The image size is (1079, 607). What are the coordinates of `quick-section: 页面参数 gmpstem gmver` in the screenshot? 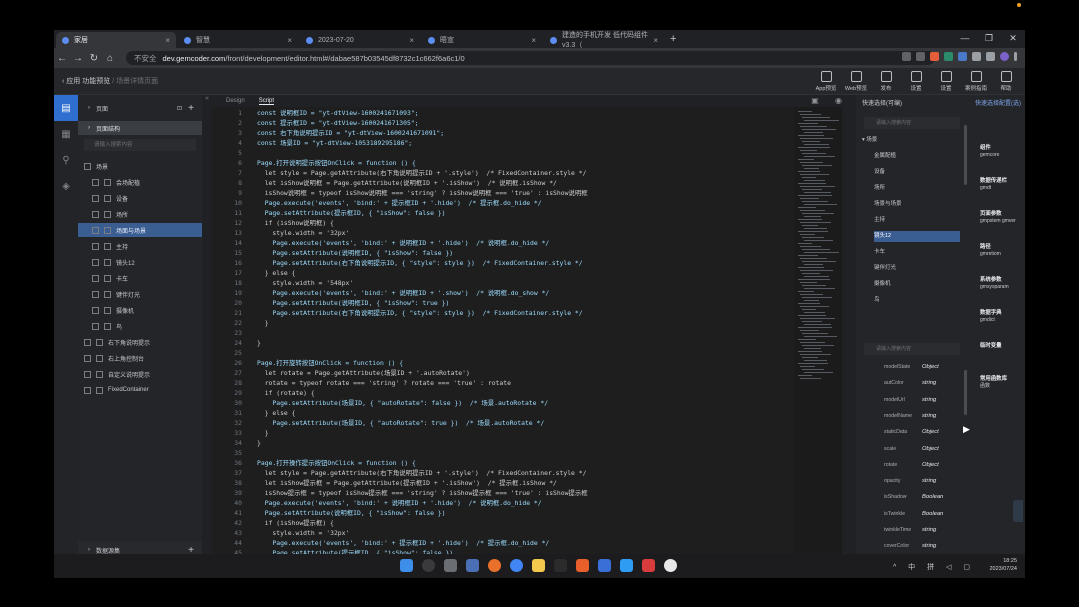 It's located at (1002, 218).